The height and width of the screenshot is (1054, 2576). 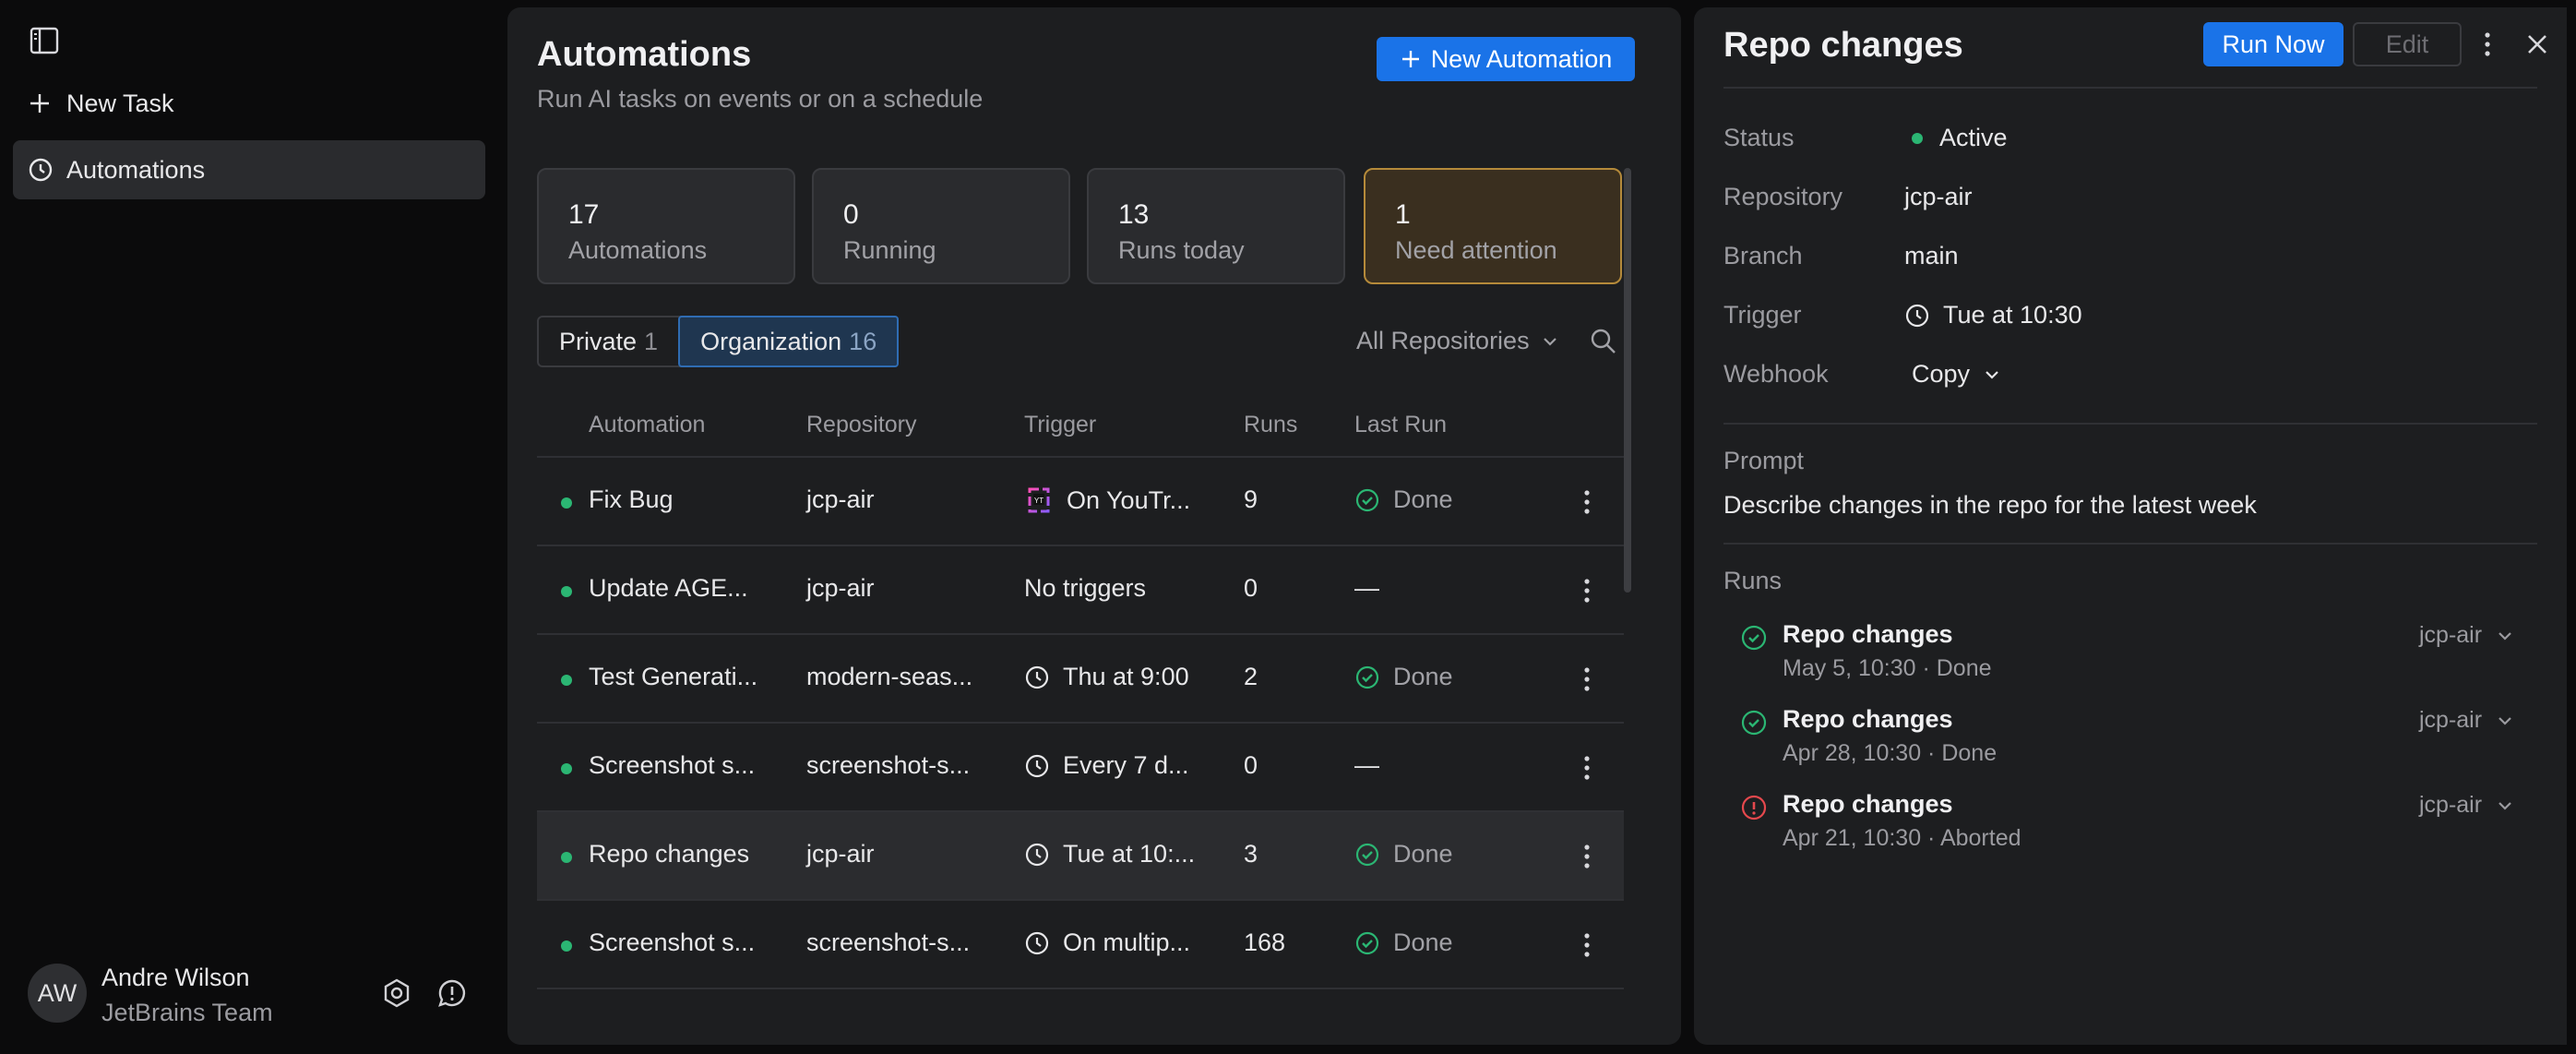 What do you see at coordinates (1521, 58) in the screenshot?
I see `new-automation-label: New Automation` at bounding box center [1521, 58].